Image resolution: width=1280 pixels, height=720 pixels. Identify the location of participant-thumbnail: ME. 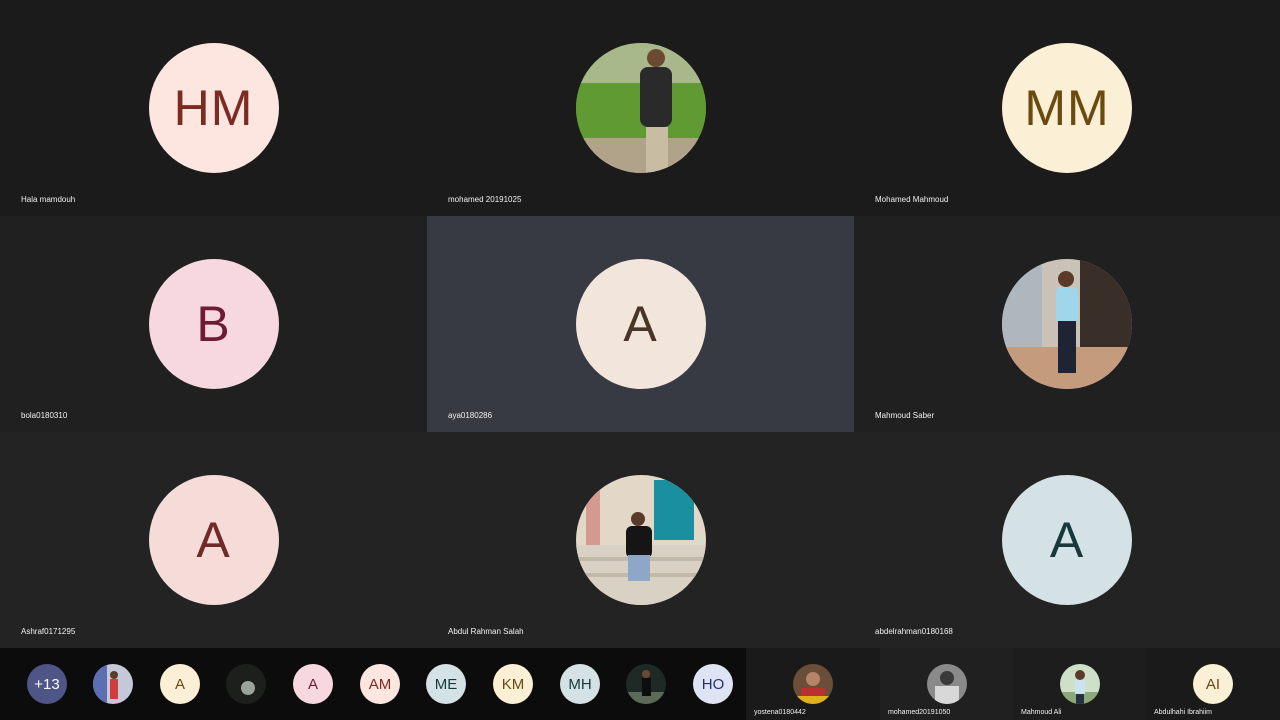
(446, 684).